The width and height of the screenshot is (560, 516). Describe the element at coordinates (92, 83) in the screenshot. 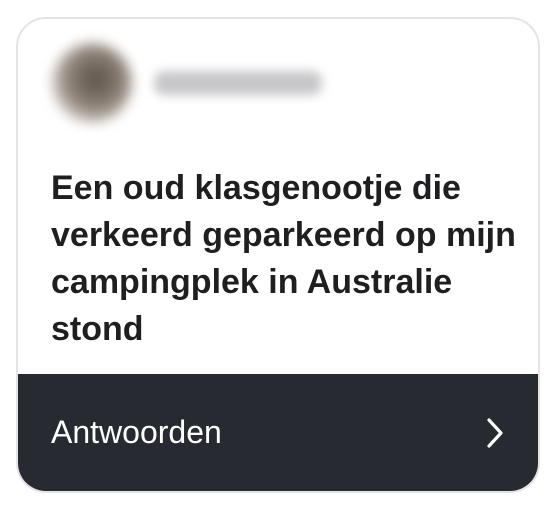

I see `avatar` at that location.